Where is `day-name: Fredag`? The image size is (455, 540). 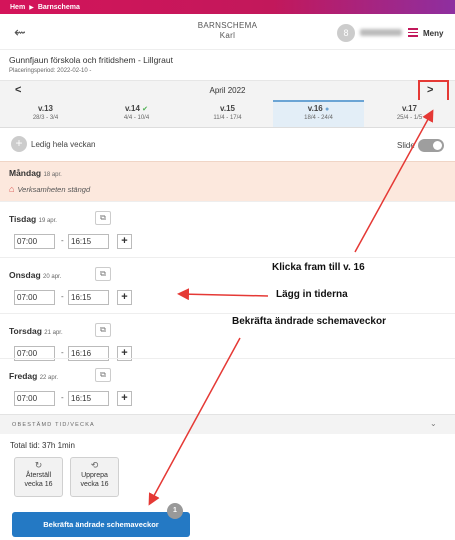
day-name: Fredag is located at coordinates (23, 376).